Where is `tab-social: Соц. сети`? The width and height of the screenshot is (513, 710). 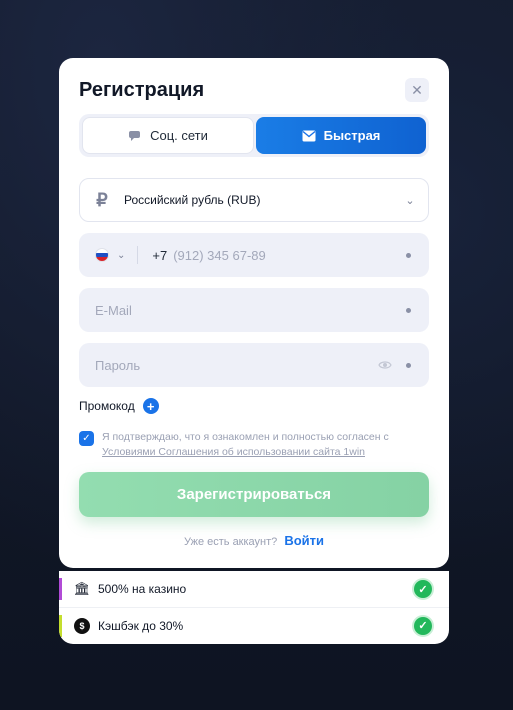 tab-social: Соц. сети is located at coordinates (168, 135).